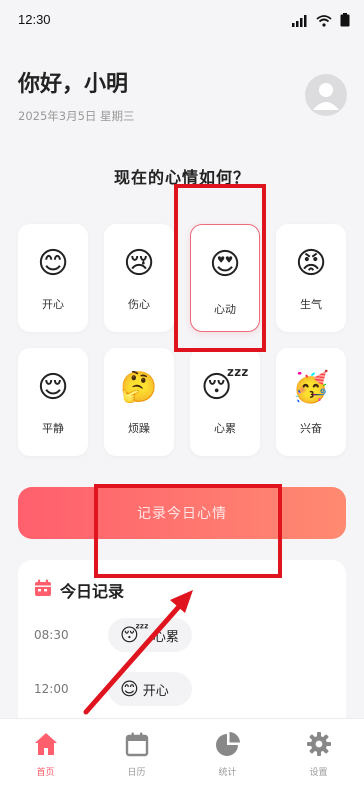  What do you see at coordinates (324, 21) in the screenshot?
I see `wifi-icon` at bounding box center [324, 21].